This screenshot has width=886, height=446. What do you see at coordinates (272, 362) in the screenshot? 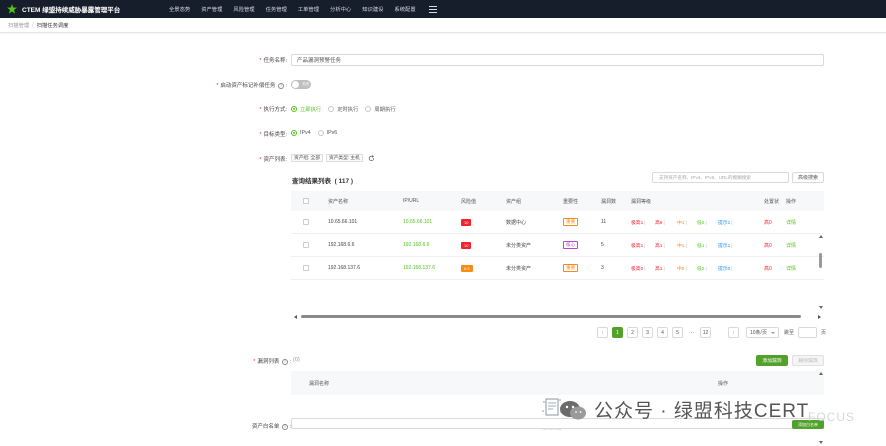
I see `leak-list-label: * 漏洞列表 ? :` at bounding box center [272, 362].